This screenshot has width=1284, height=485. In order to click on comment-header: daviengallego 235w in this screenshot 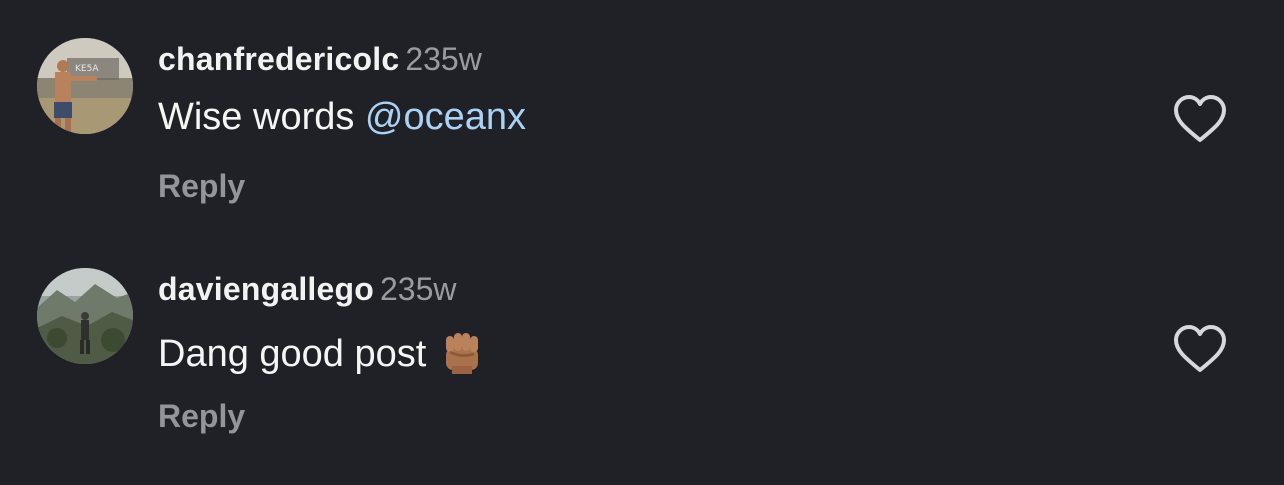, I will do `click(307, 289)`.